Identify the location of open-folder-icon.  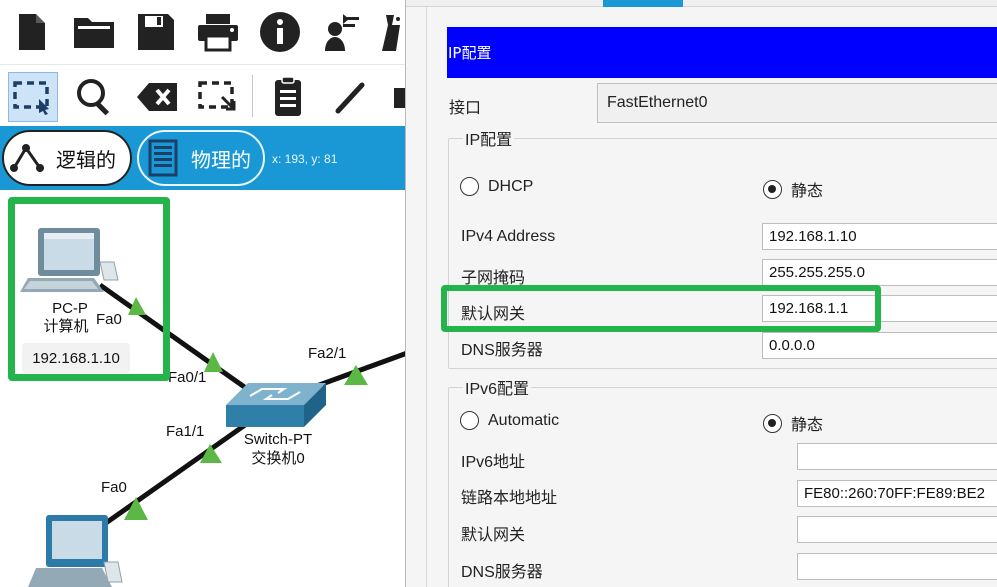
(94, 32).